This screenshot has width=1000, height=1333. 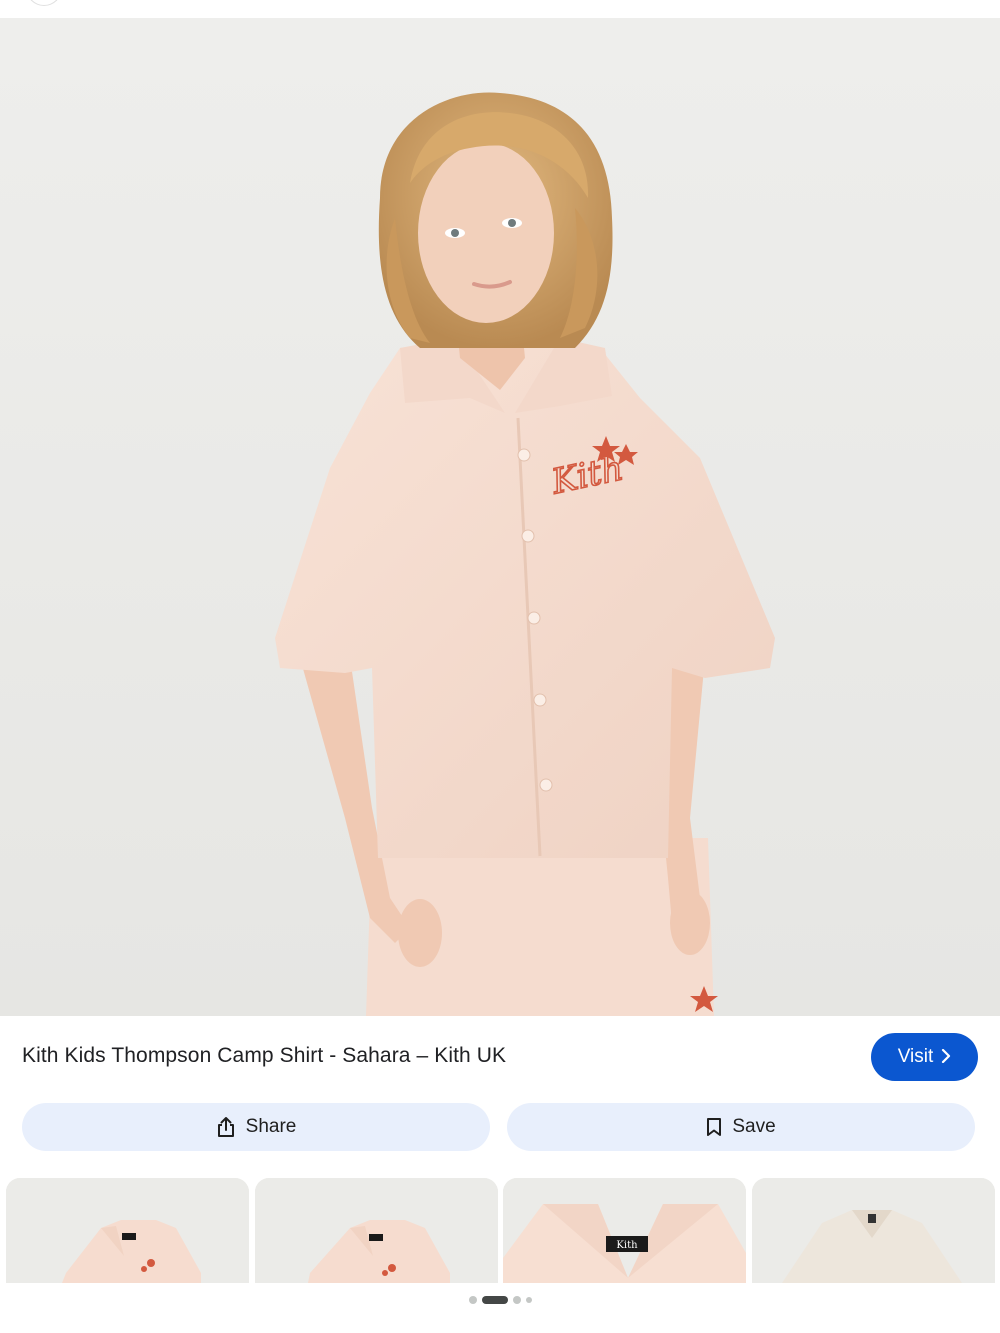 I want to click on thumbnail-3: Kith, so click(x=624, y=1230).